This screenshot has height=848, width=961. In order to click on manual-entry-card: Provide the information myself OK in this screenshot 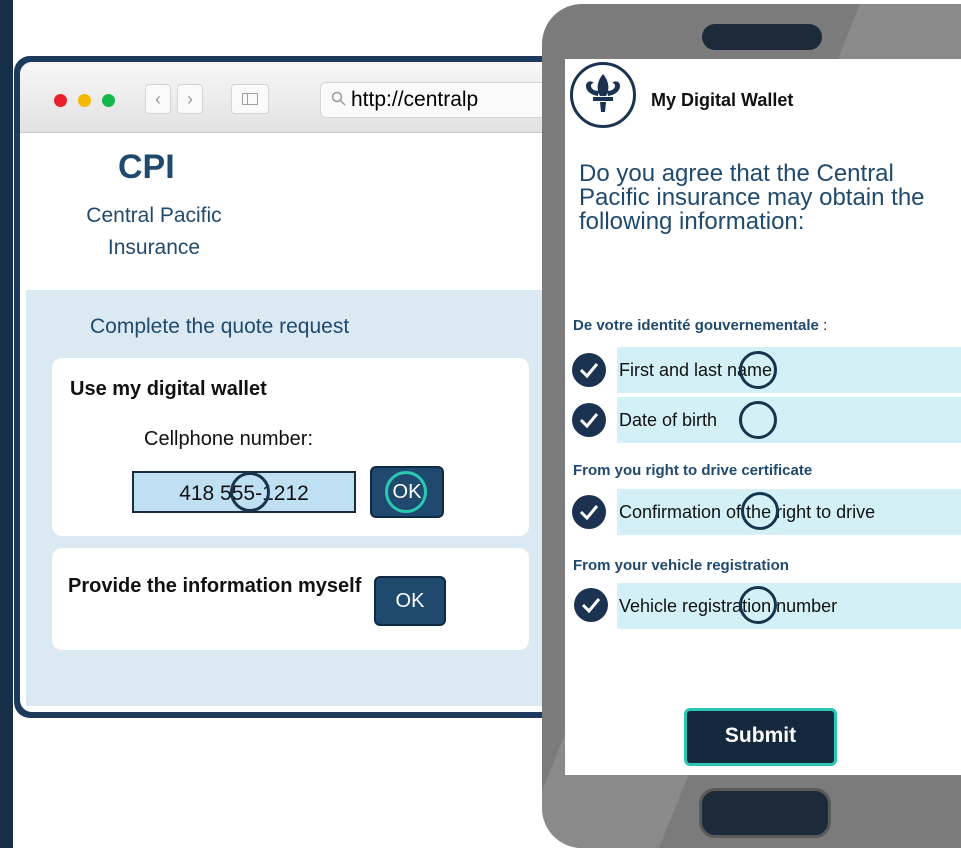, I will do `click(290, 599)`.